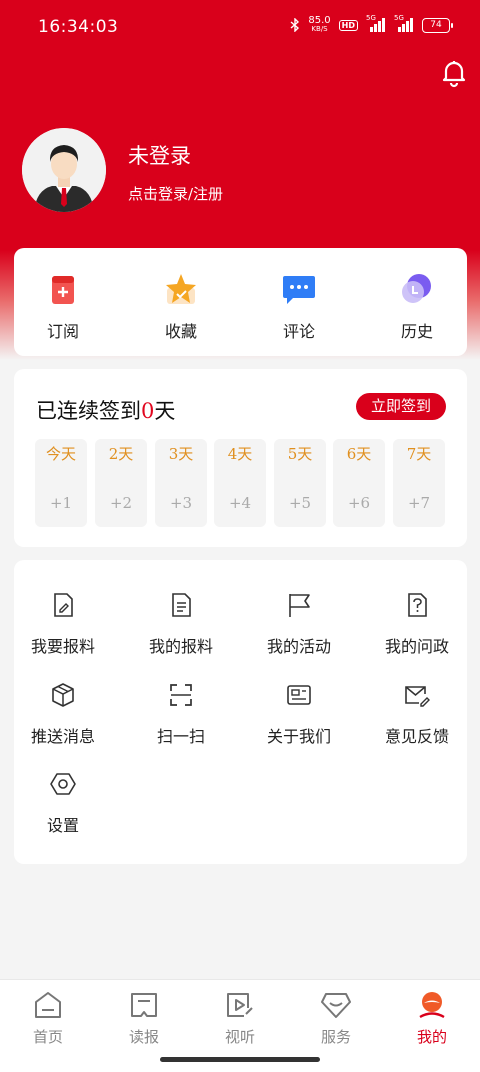  What do you see at coordinates (181, 624) in the screenshot?
I see `menu-my-tips: 我的报料` at bounding box center [181, 624].